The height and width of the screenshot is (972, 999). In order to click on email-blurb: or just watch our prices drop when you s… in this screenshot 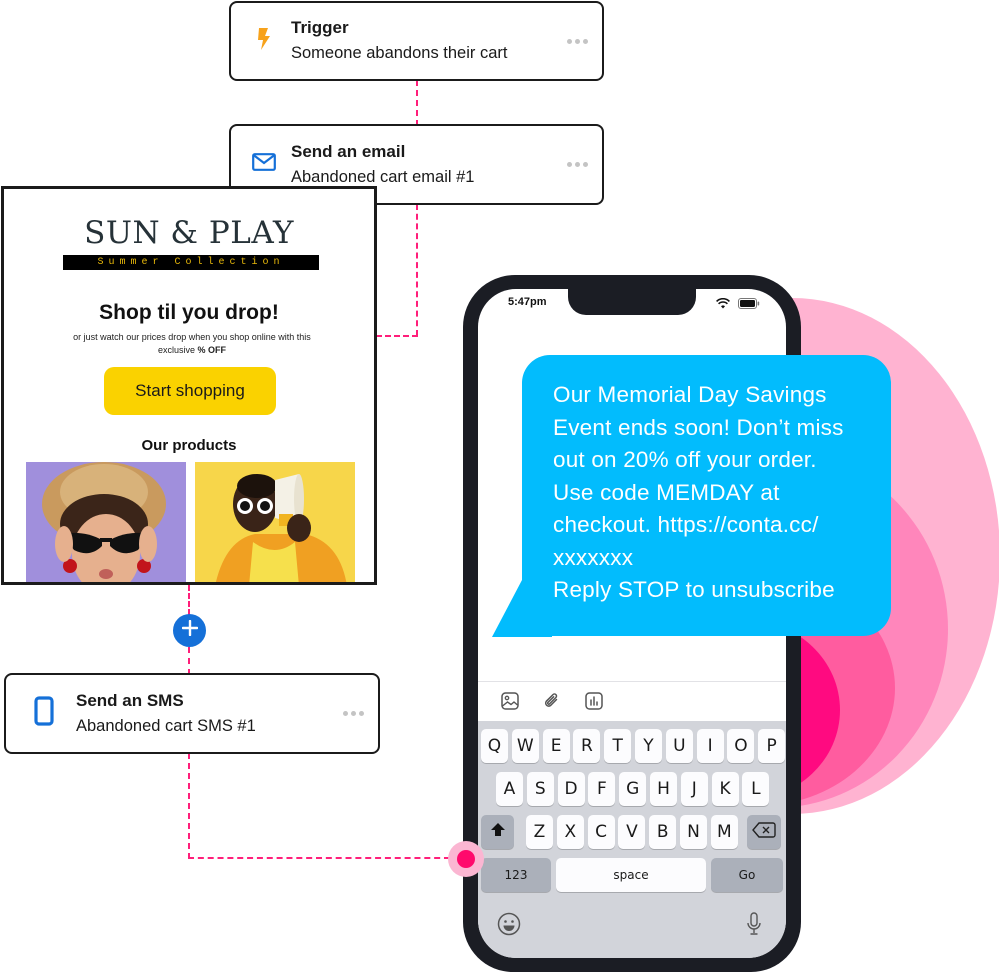, I will do `click(192, 344)`.